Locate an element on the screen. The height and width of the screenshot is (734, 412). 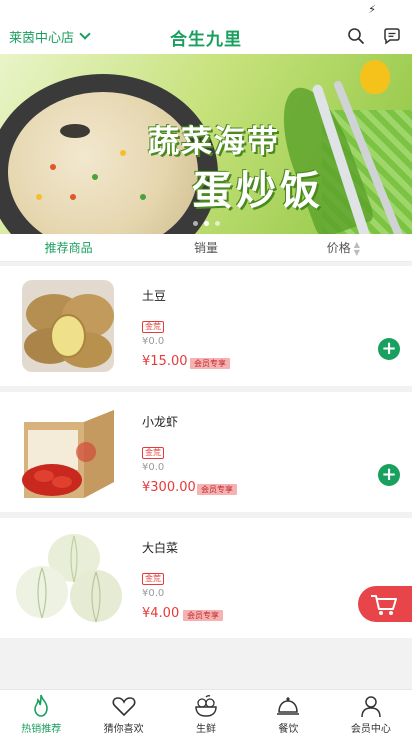
carousel-indicator is located at coordinates (206, 223).